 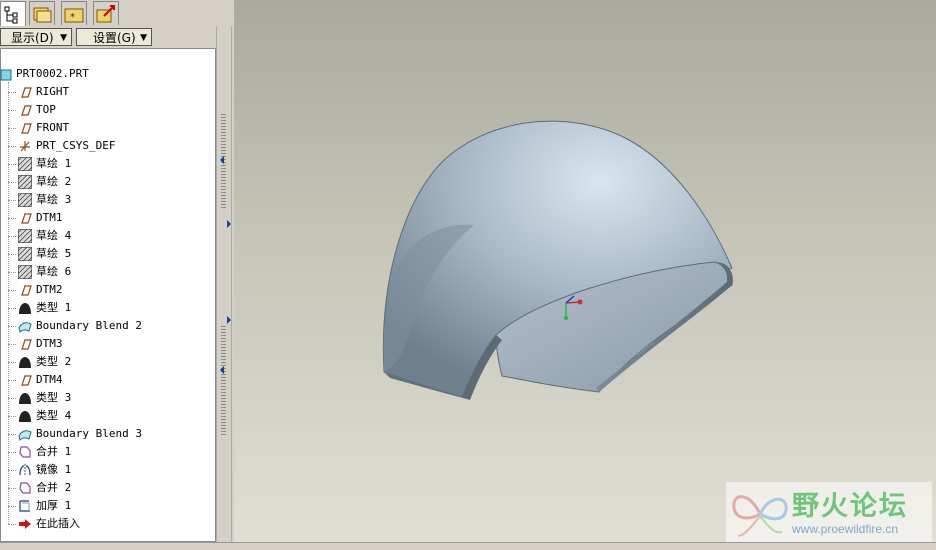 I want to click on display-dropdown: 显示(D) ▼, so click(x=36, y=37).